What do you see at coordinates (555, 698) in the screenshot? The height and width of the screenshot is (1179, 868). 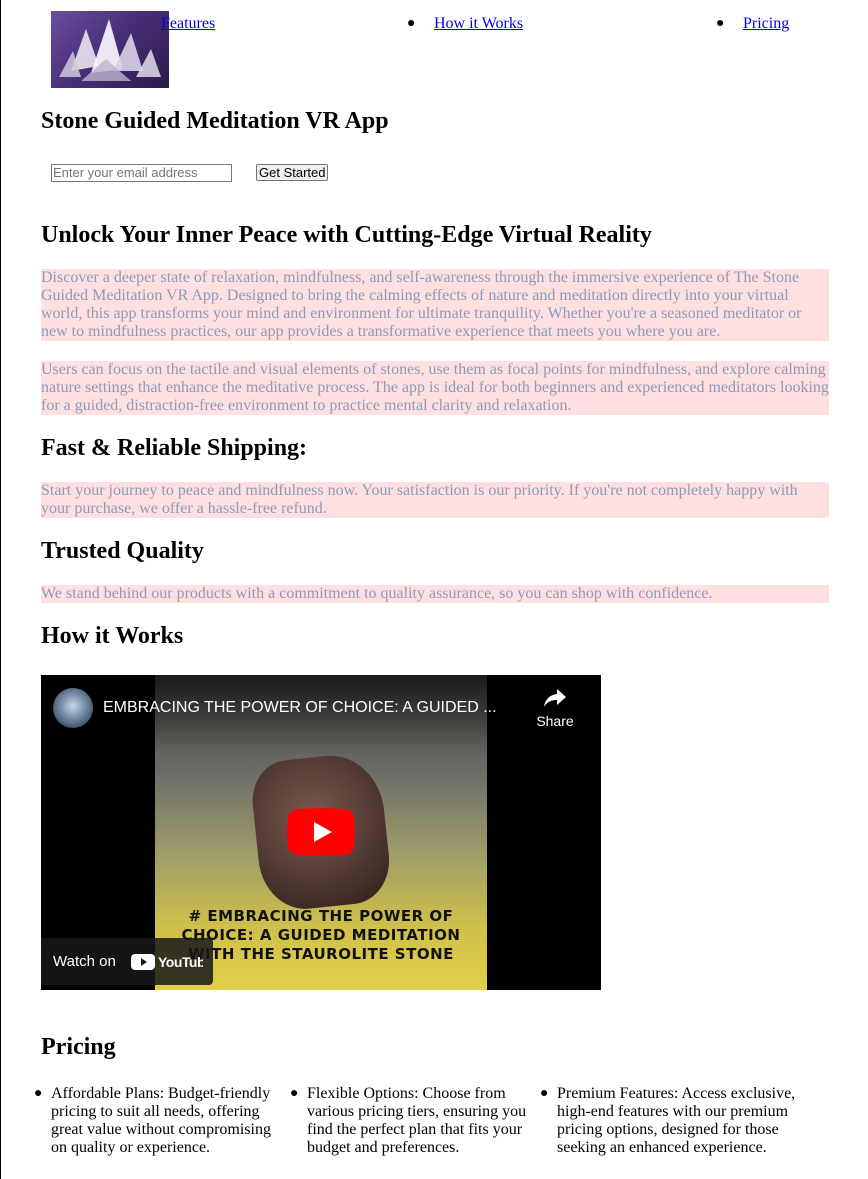 I see `share-arrow-icon` at bounding box center [555, 698].